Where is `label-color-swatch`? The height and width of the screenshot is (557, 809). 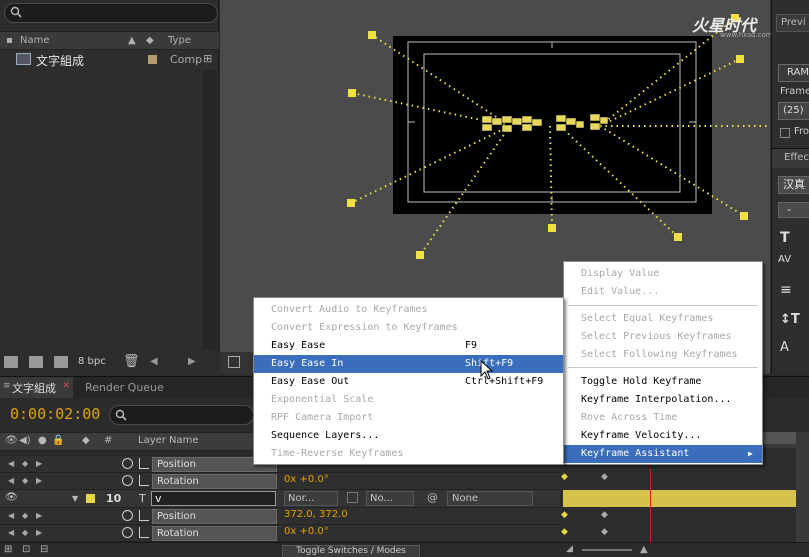 label-color-swatch is located at coordinates (90, 498).